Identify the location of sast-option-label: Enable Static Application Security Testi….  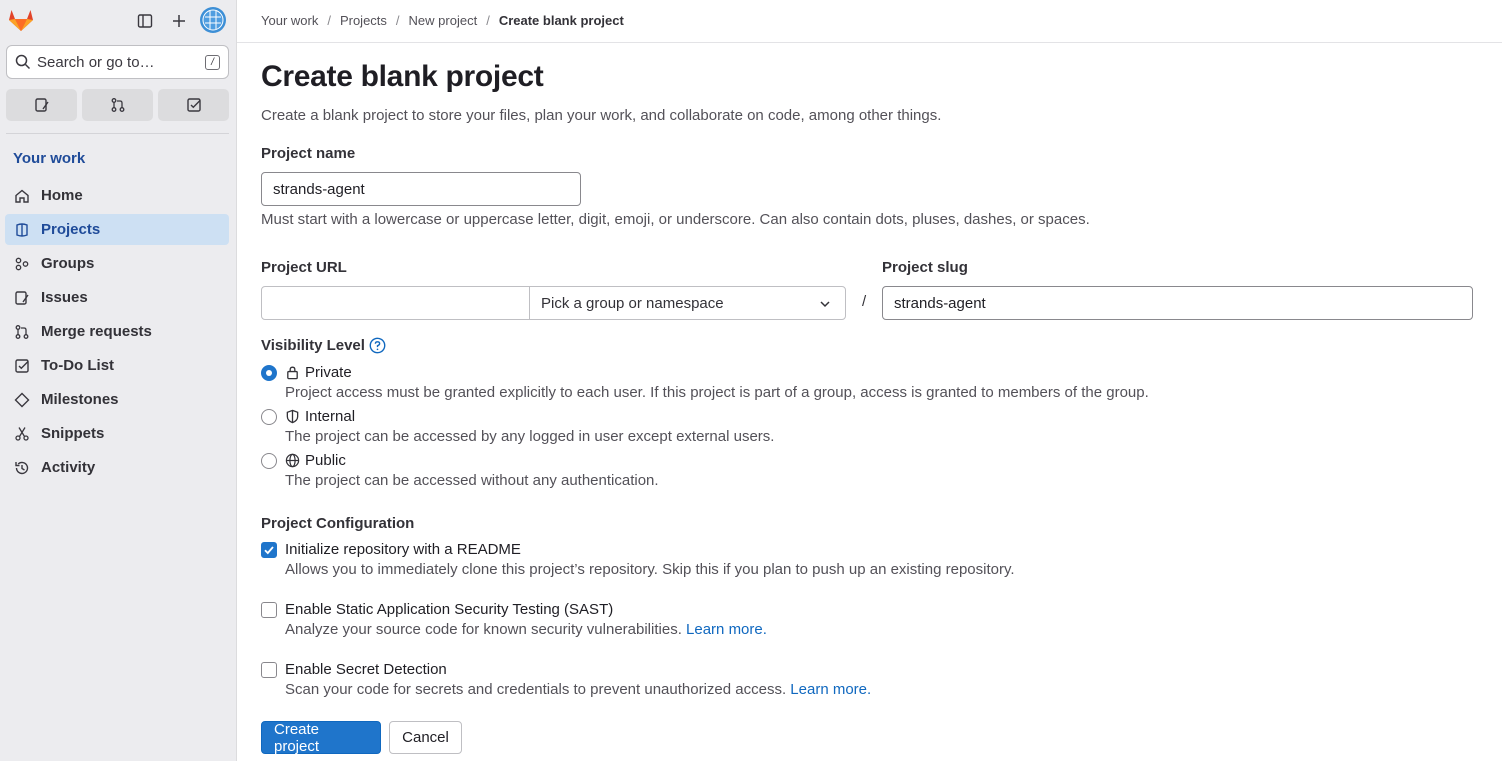
(449, 609).